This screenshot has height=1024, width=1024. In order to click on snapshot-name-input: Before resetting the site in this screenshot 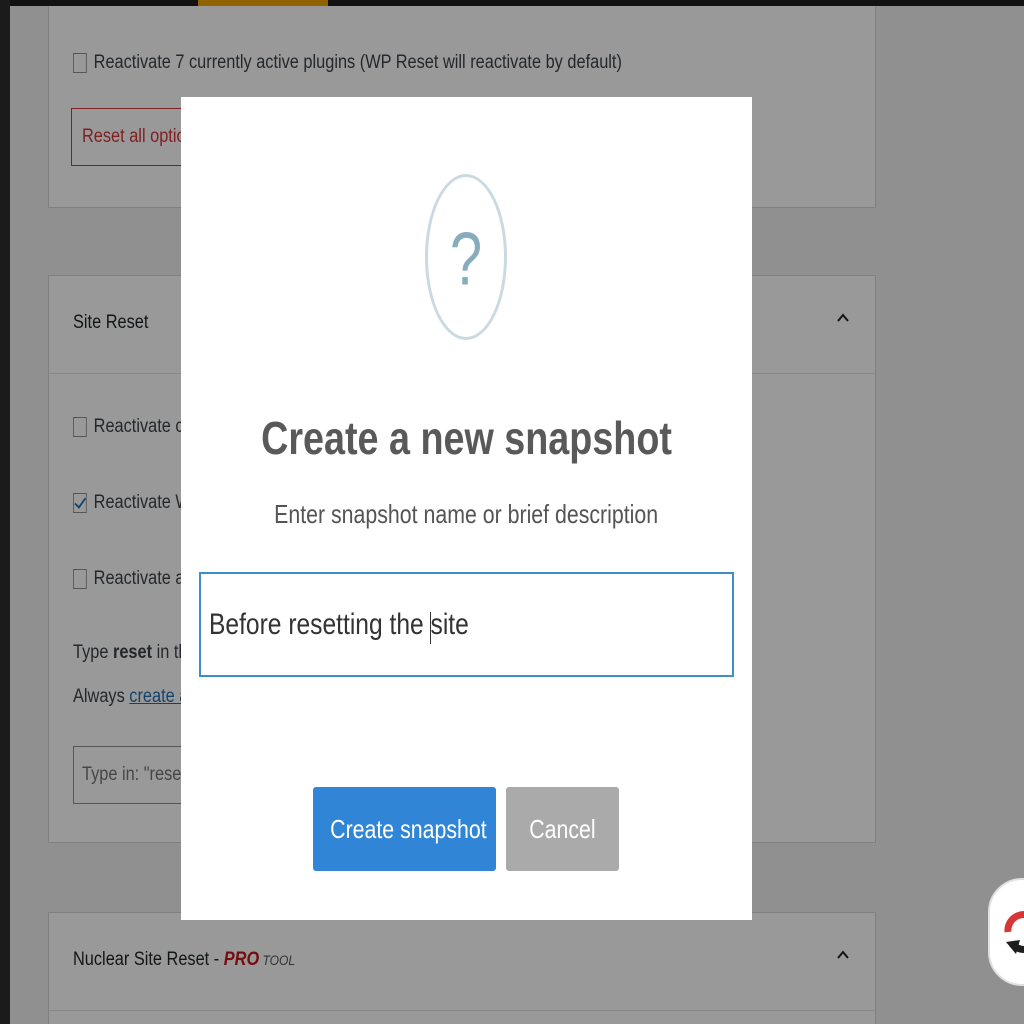, I will do `click(466, 624)`.